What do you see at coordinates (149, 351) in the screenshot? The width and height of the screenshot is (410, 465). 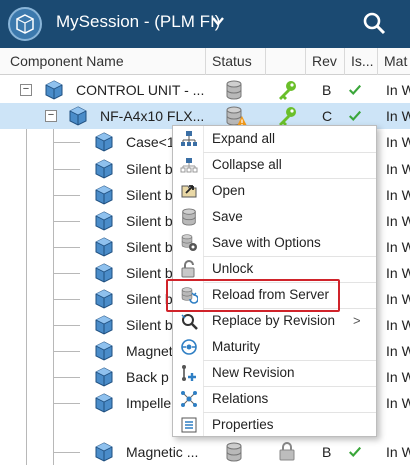 I see `row-name: Magnet` at bounding box center [149, 351].